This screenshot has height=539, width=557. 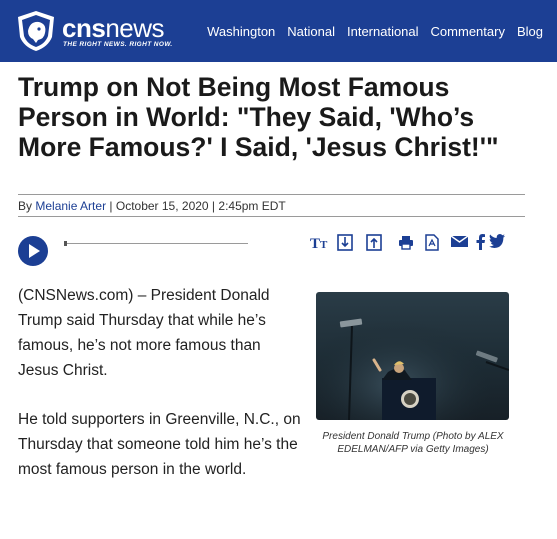 What do you see at coordinates (374, 245) in the screenshot?
I see `upload-icon` at bounding box center [374, 245].